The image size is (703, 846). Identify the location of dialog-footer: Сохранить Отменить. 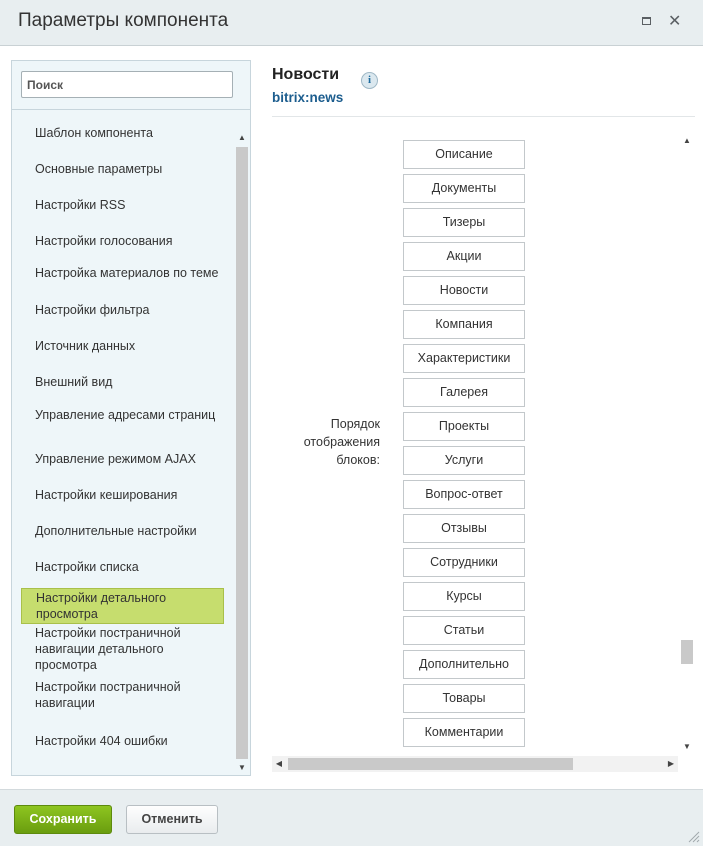
(351, 817).